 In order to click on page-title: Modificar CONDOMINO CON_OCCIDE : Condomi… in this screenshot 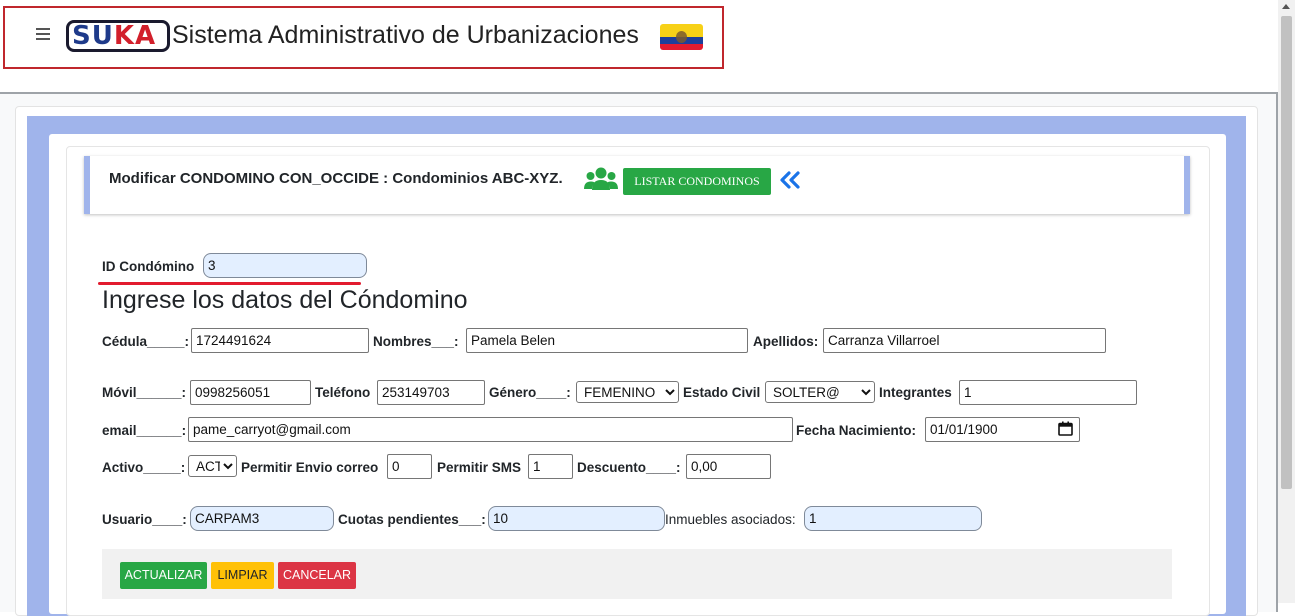, I will do `click(336, 178)`.